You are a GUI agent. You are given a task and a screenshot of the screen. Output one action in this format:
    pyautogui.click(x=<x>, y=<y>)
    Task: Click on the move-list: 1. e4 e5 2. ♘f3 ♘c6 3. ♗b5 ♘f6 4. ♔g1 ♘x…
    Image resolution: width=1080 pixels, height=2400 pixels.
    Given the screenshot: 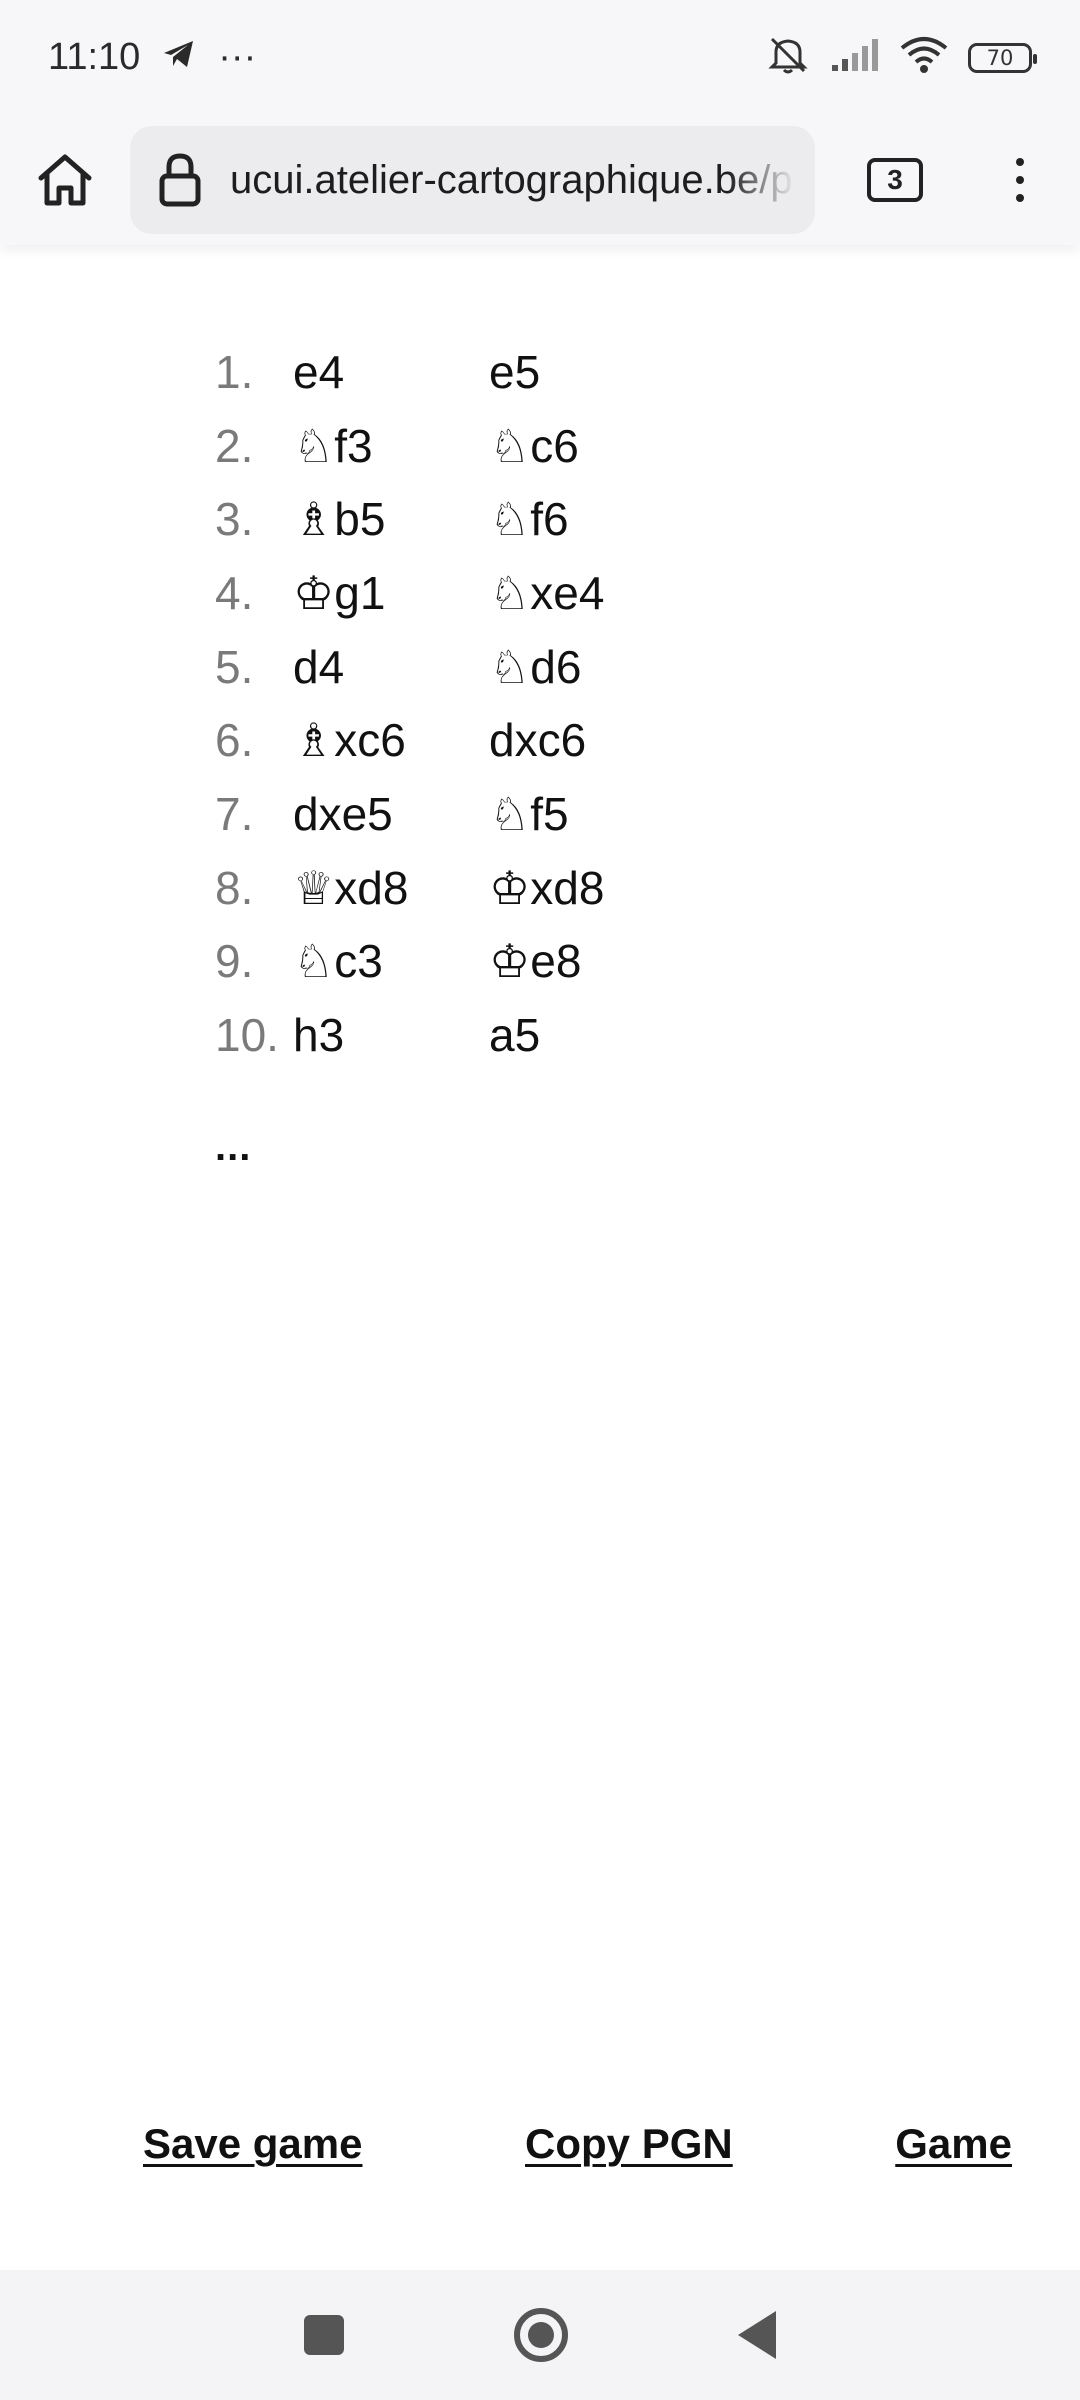 What is the action you would take?
    pyautogui.click(x=409, y=703)
    